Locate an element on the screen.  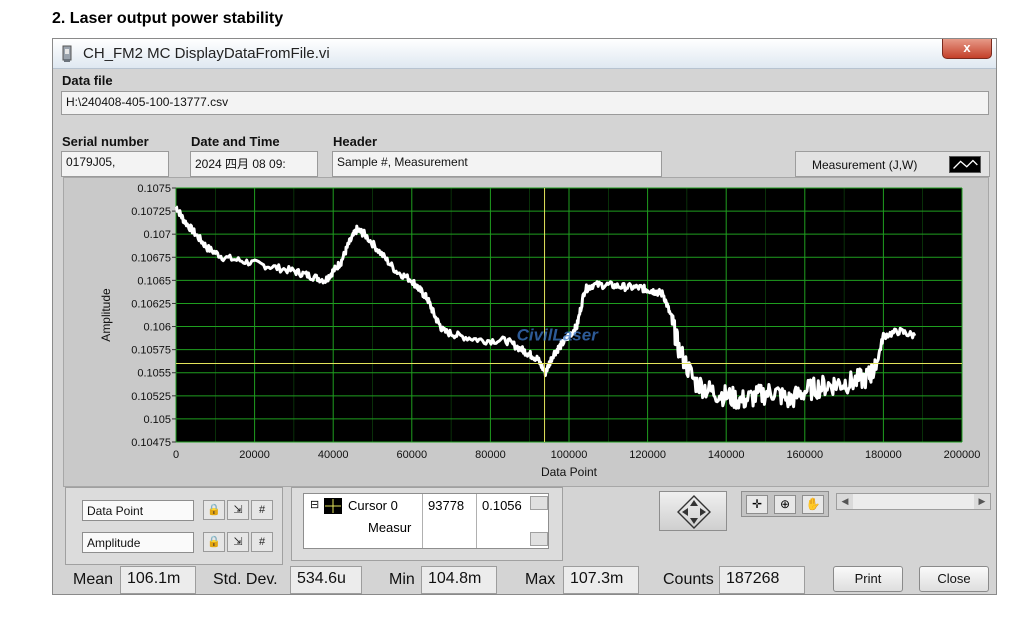
counts-label: Counts is located at coordinates (688, 579).